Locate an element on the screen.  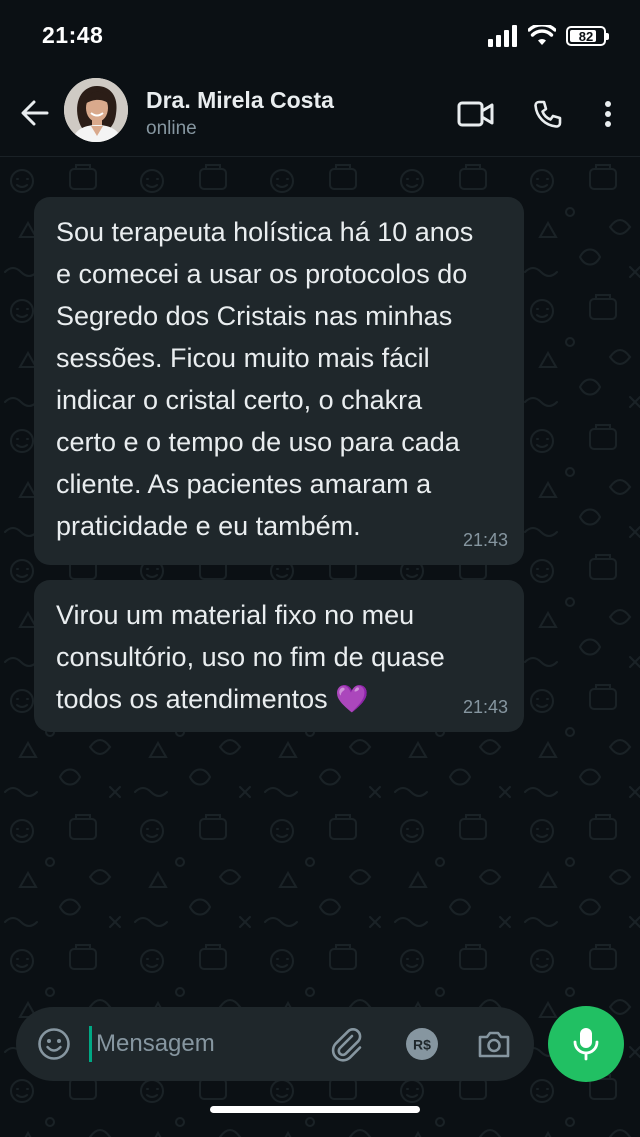
chat-header: Dra. Mirela Costa online is located at coordinates (320, 114).